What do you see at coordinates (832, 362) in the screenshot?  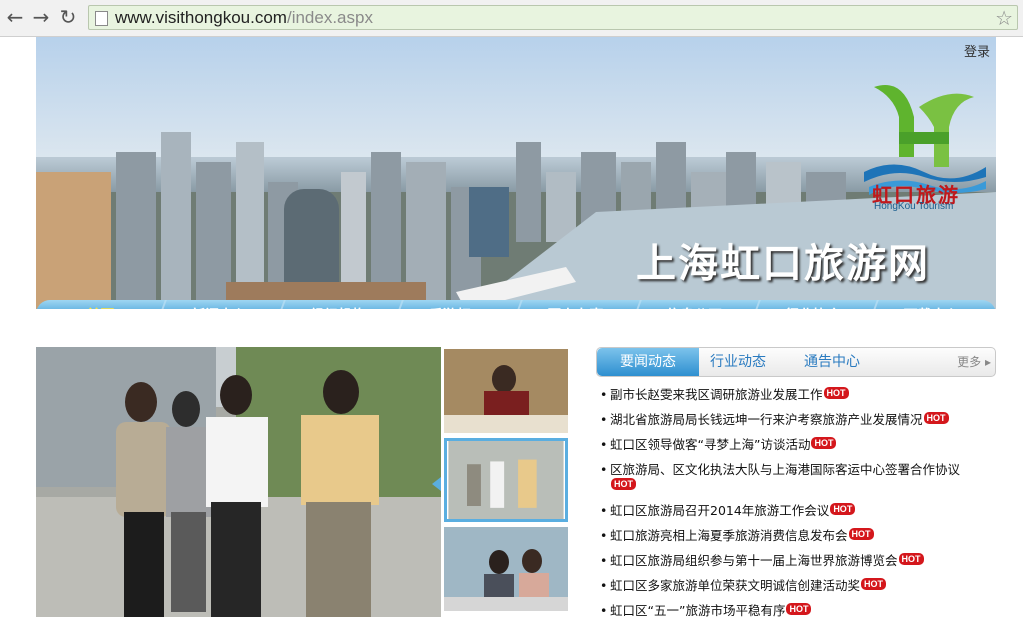 I see `tab-notices: 通告中心` at bounding box center [832, 362].